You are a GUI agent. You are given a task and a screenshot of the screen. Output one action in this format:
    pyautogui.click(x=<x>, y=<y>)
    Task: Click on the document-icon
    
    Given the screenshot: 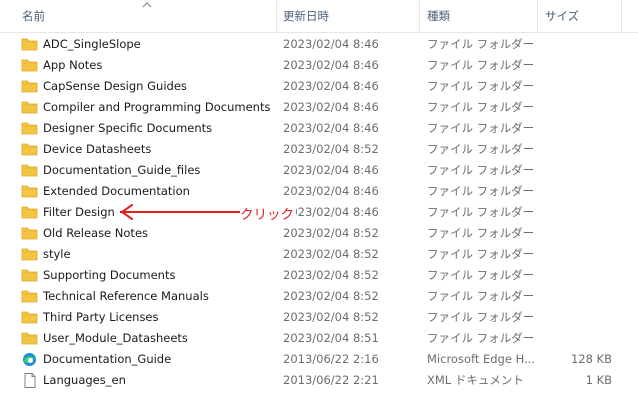 What is the action you would take?
    pyautogui.click(x=29, y=380)
    